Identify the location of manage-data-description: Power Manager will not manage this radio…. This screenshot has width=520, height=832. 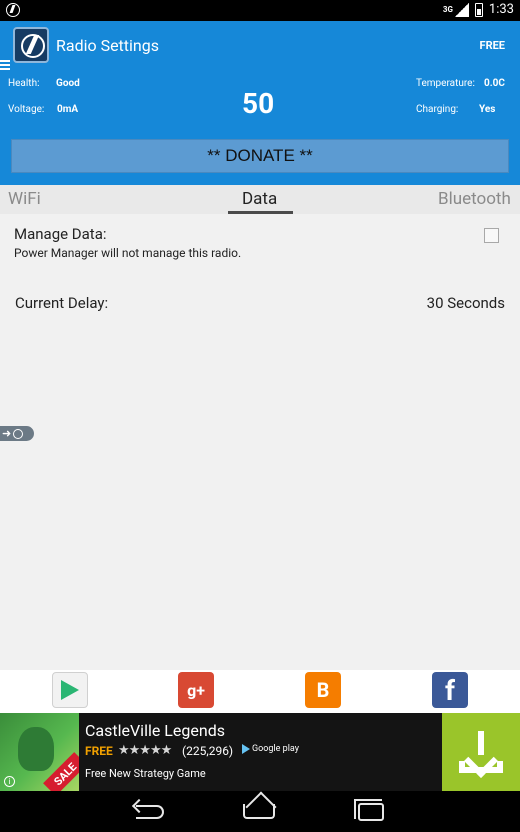
(128, 253).